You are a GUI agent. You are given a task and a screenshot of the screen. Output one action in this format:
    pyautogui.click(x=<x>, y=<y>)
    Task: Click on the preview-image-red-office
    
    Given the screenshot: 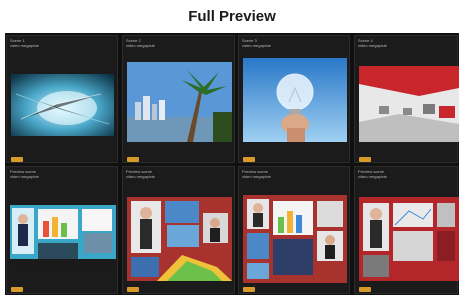 What is the action you would take?
    pyautogui.click(x=409, y=104)
    